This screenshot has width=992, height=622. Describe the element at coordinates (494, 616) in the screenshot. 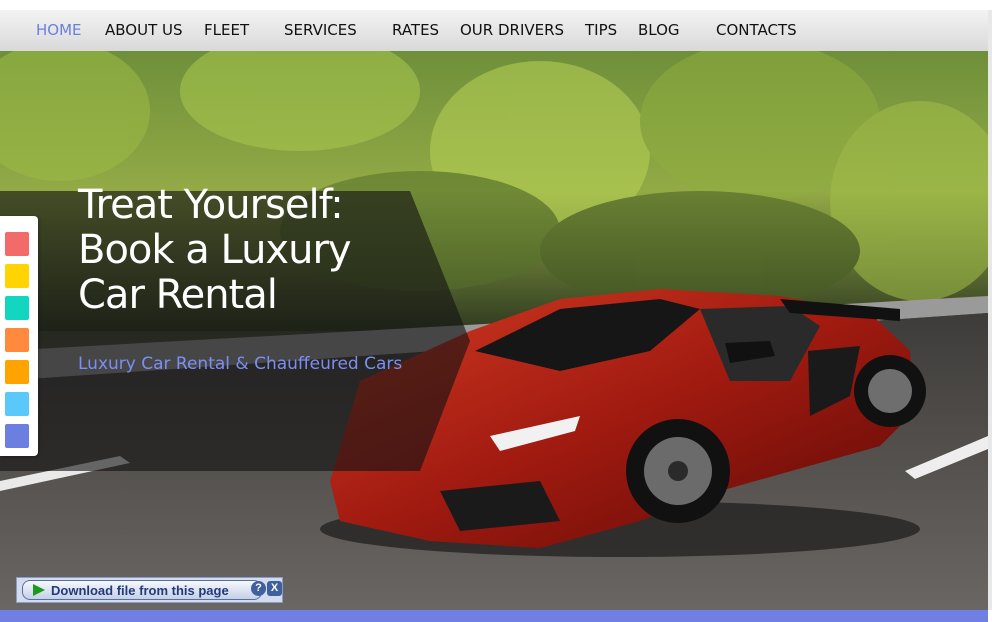

I see `accent-strip` at that location.